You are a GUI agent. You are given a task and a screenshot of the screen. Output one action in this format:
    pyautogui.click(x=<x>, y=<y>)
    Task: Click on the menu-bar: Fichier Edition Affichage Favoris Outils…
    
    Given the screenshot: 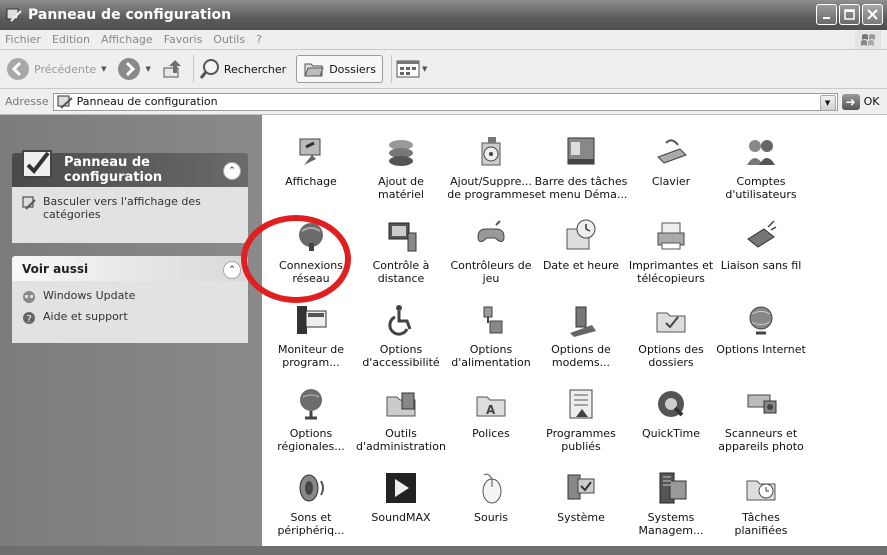 What is the action you would take?
    pyautogui.click(x=443, y=40)
    